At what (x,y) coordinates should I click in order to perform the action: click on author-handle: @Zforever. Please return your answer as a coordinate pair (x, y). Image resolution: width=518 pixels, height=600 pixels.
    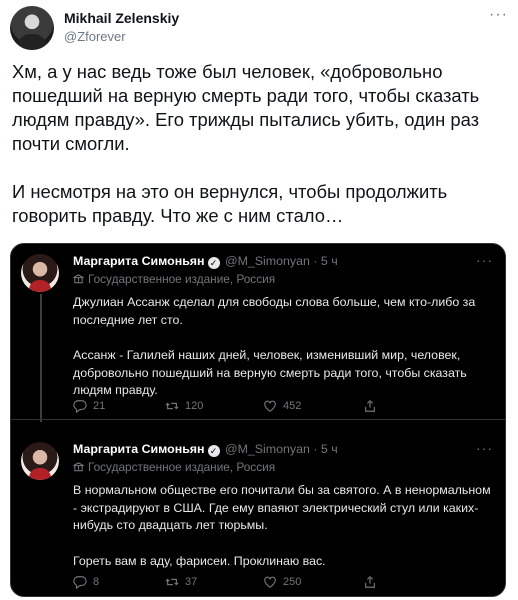
    Looking at the image, I should click on (95, 36).